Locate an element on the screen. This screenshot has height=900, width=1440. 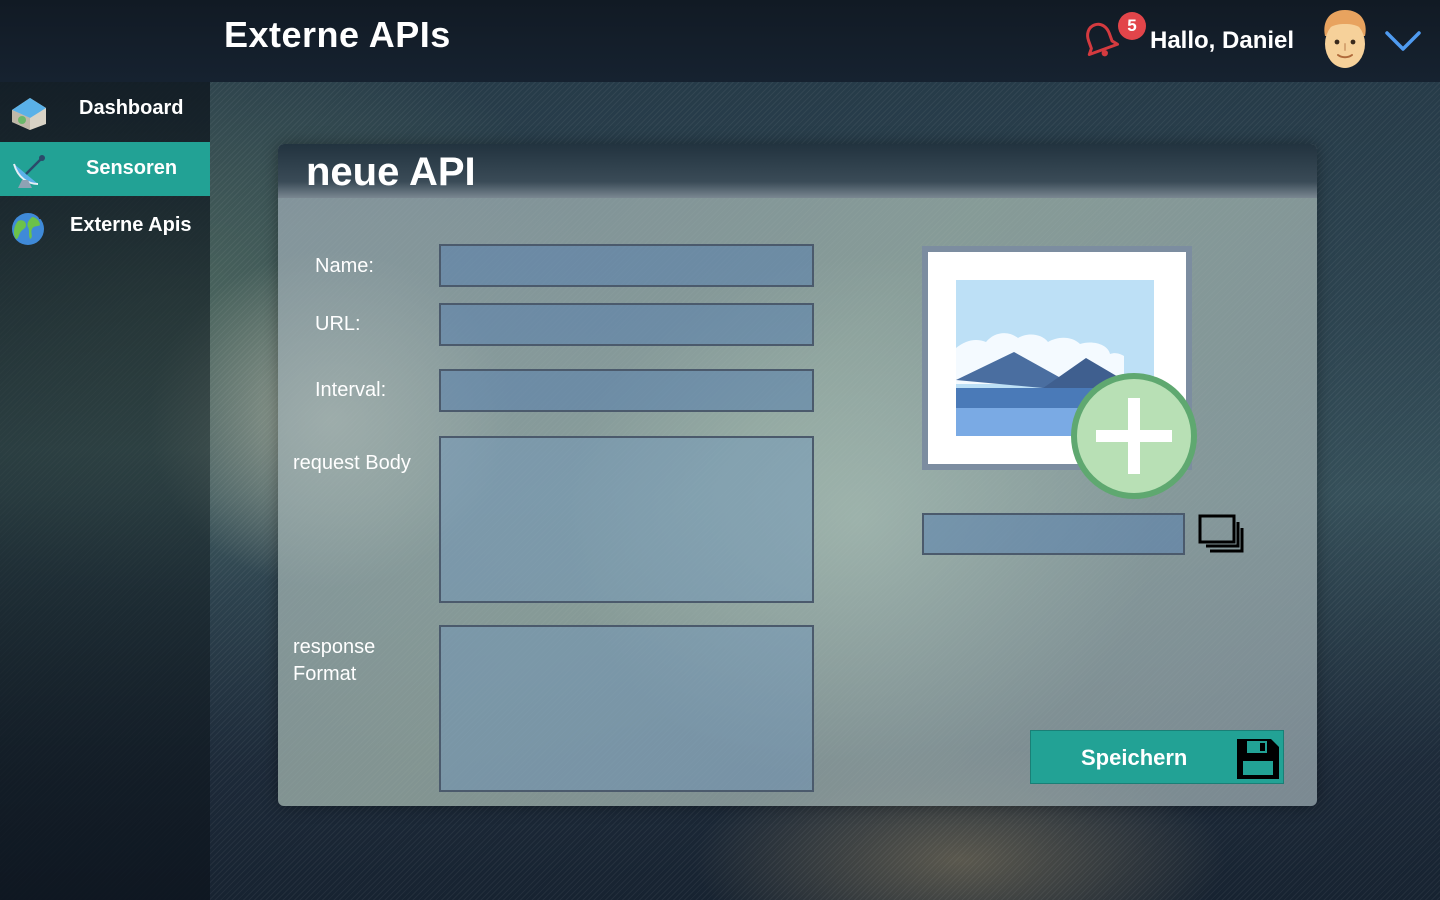
floppy-disk-icon is located at coordinates (1258, 759).